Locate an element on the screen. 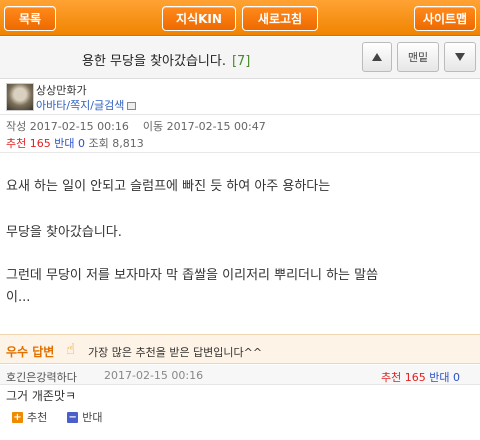 The image size is (480, 440). title-bar: 용한 무당을 찾아갔습니다. [7] 맨밑 is located at coordinates (240, 58).